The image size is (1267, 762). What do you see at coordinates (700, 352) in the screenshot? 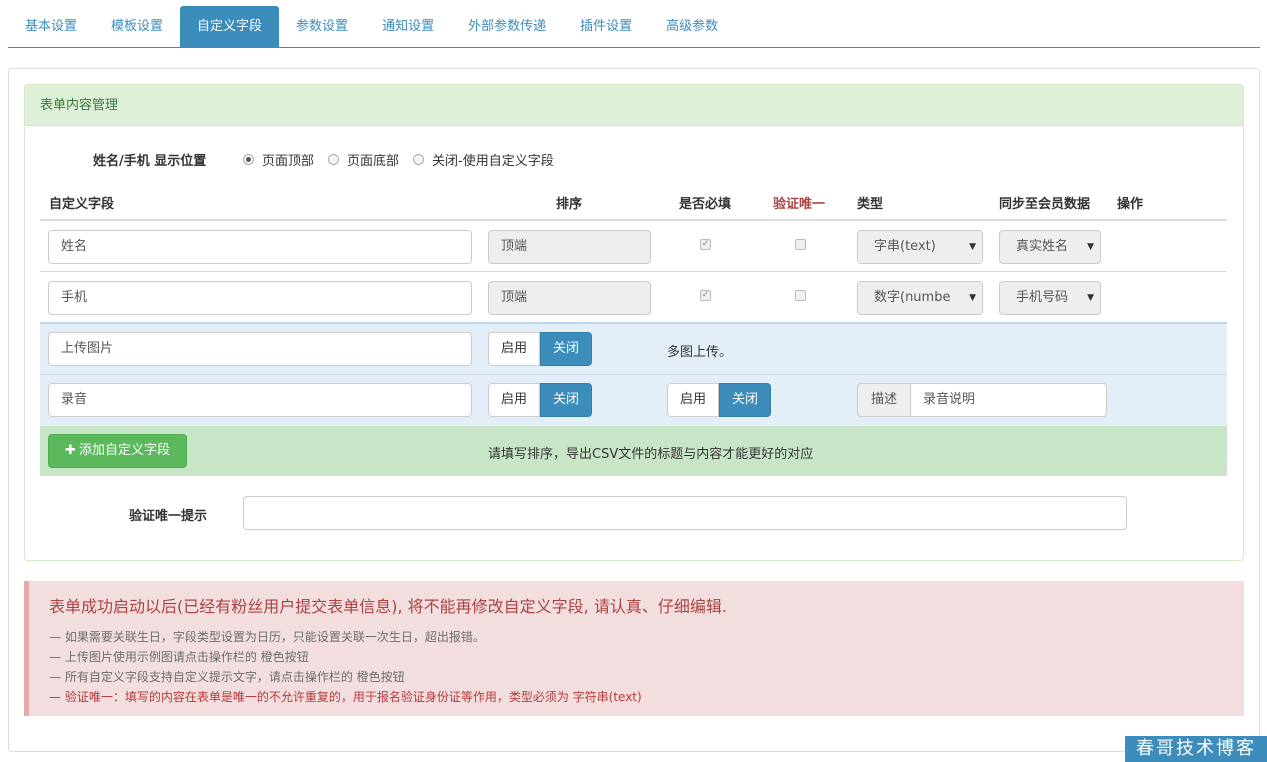
I see `upload-note: 多图上传。` at bounding box center [700, 352].